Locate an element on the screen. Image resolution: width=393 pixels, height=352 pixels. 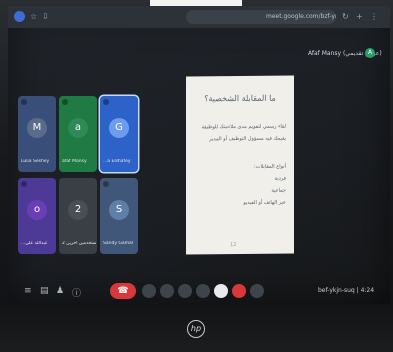
address-bar: meet.google.com/bzf-ykje-suq is located at coordinates (261, 17).